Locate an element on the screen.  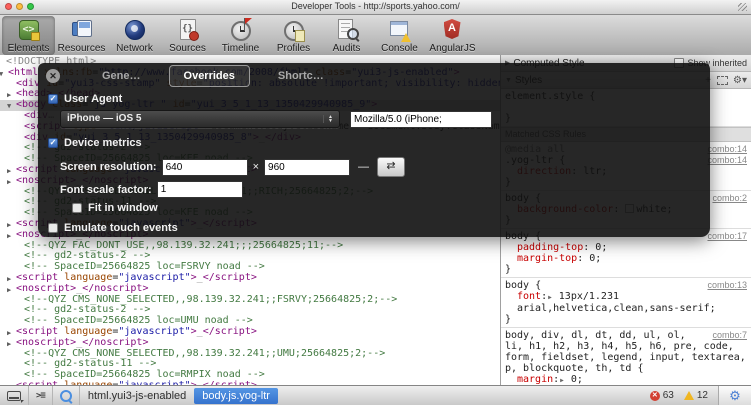
toolbar-tab-label: Network is located at coordinates (134, 48).